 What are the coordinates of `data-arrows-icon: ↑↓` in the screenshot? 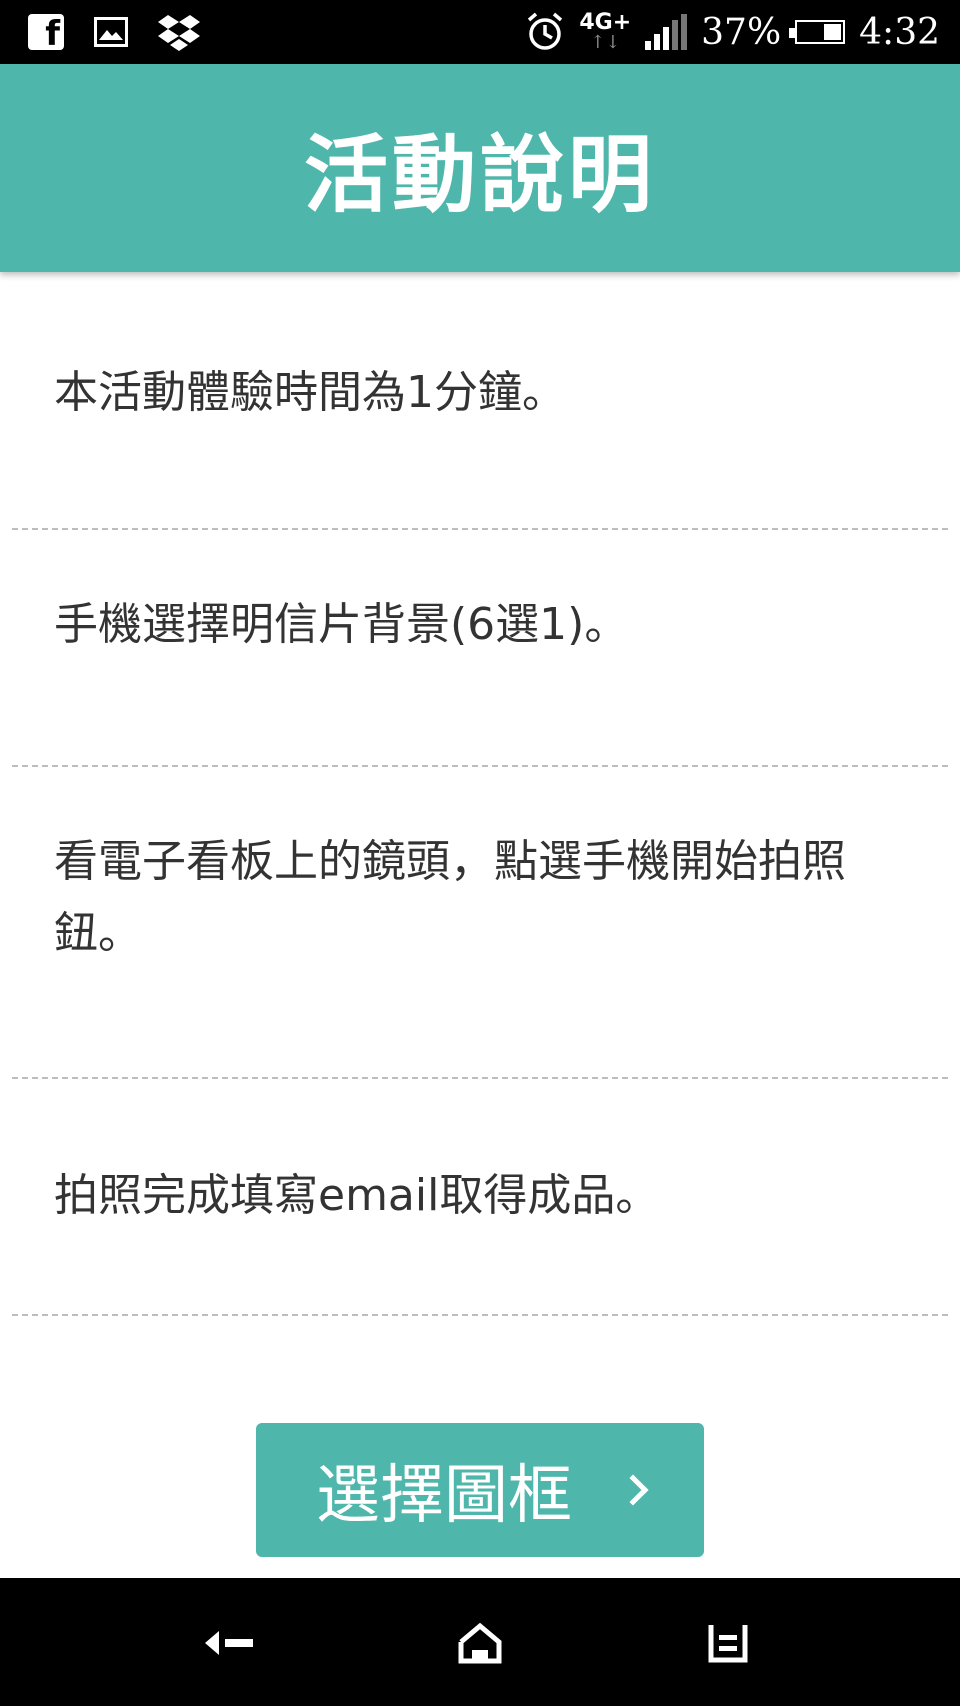 It's located at (605, 42).